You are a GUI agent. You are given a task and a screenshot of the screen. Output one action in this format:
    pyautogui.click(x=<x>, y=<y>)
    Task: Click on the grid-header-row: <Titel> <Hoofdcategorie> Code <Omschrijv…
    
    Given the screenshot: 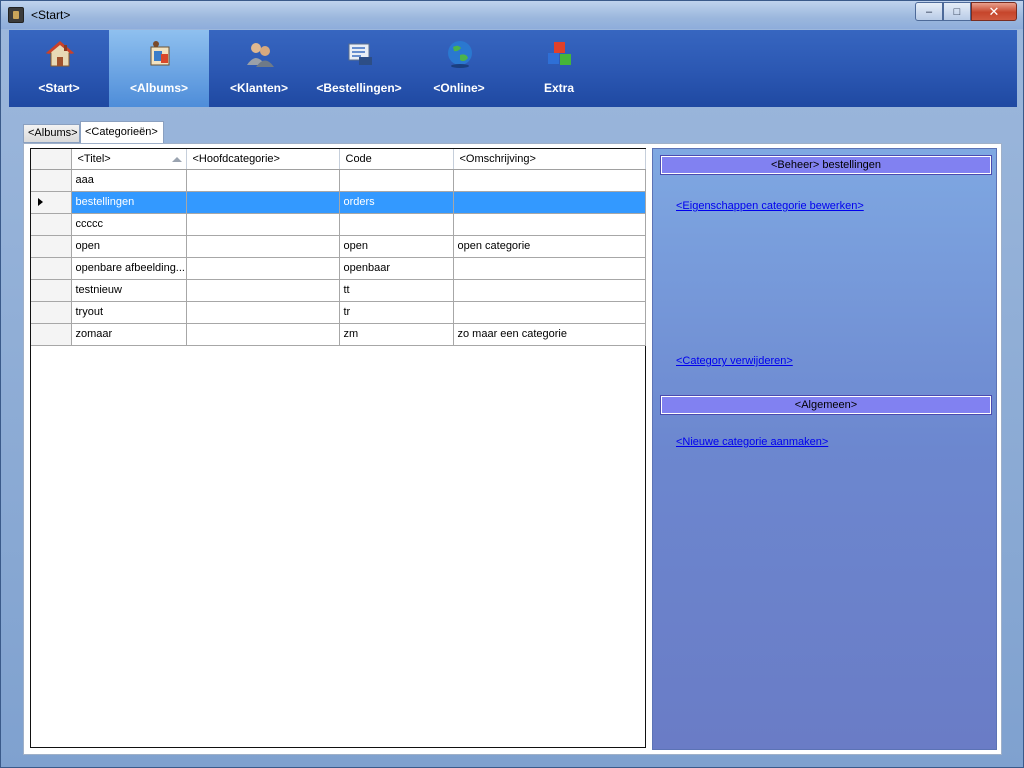 What is the action you would take?
    pyautogui.click(x=338, y=159)
    